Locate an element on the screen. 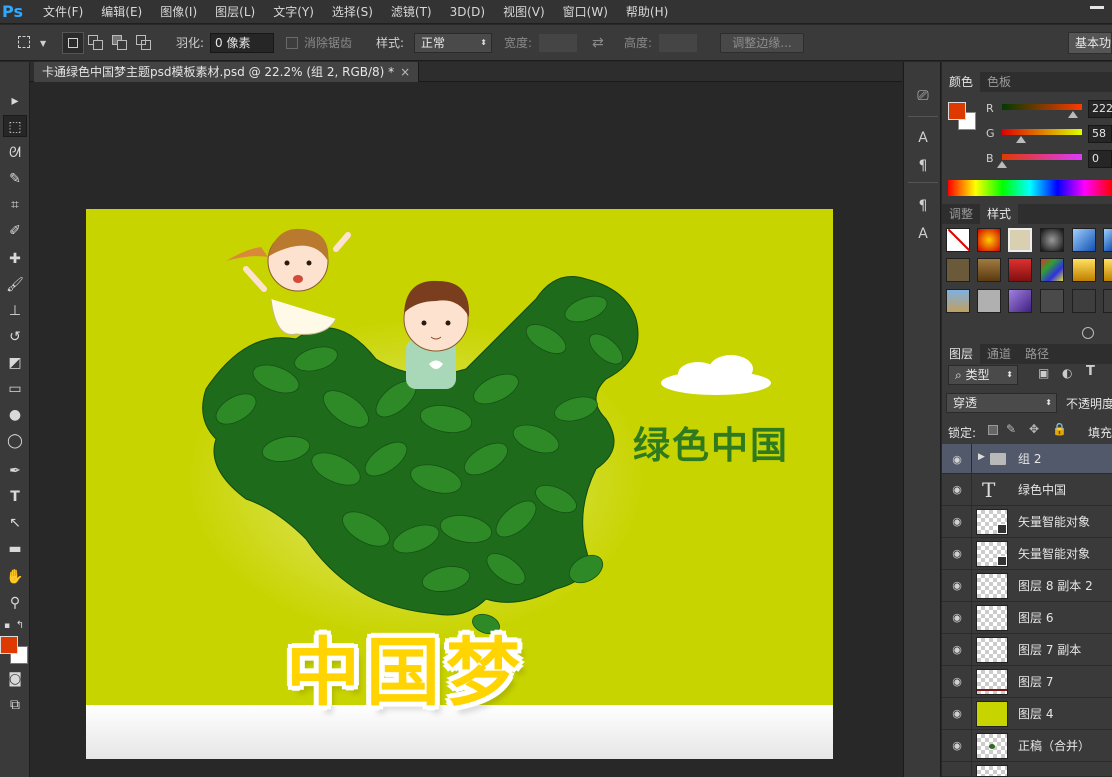 The width and height of the screenshot is (1112, 777). path-selection-tool-icon: ↖ is located at coordinates (15, 523).